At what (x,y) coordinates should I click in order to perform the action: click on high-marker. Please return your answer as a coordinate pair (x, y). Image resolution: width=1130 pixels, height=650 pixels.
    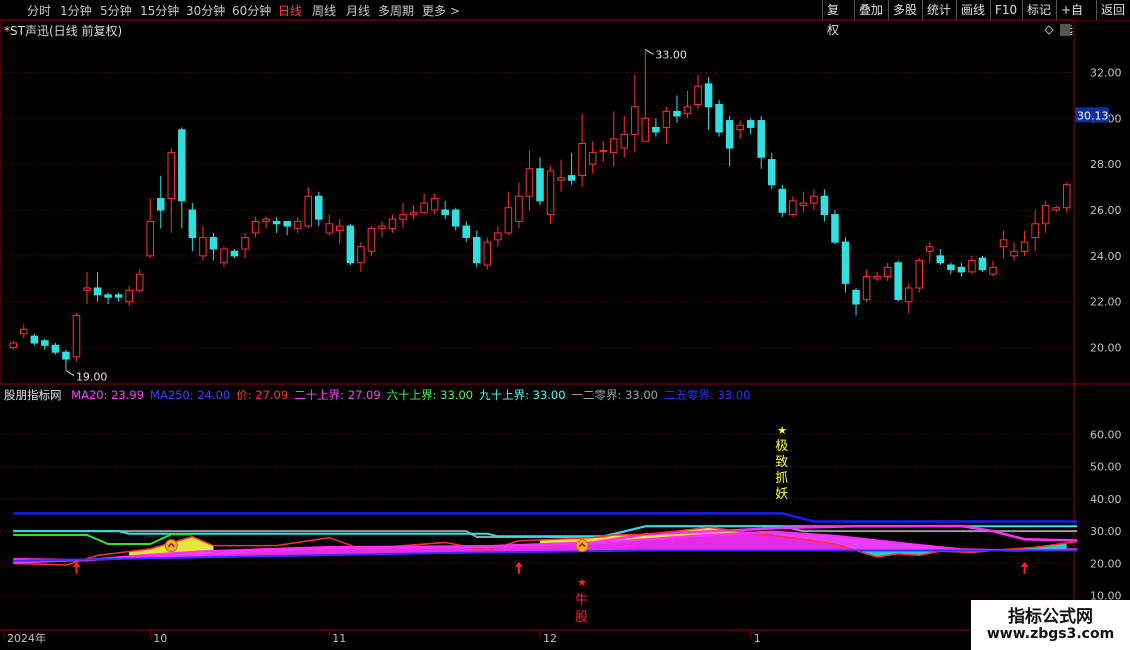
    Looking at the image, I should click on (649, 52).